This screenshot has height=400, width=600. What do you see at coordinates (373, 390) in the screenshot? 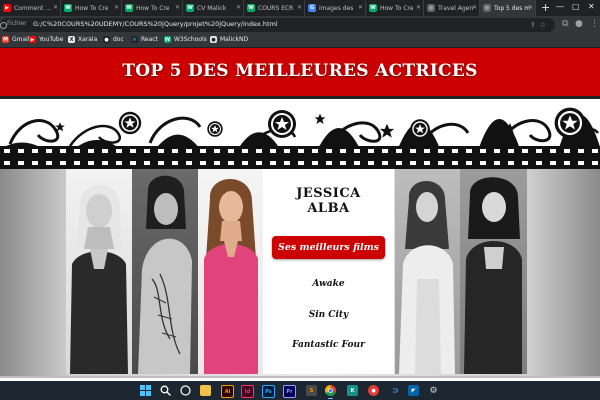
I see `chat-icon: ●` at bounding box center [373, 390].